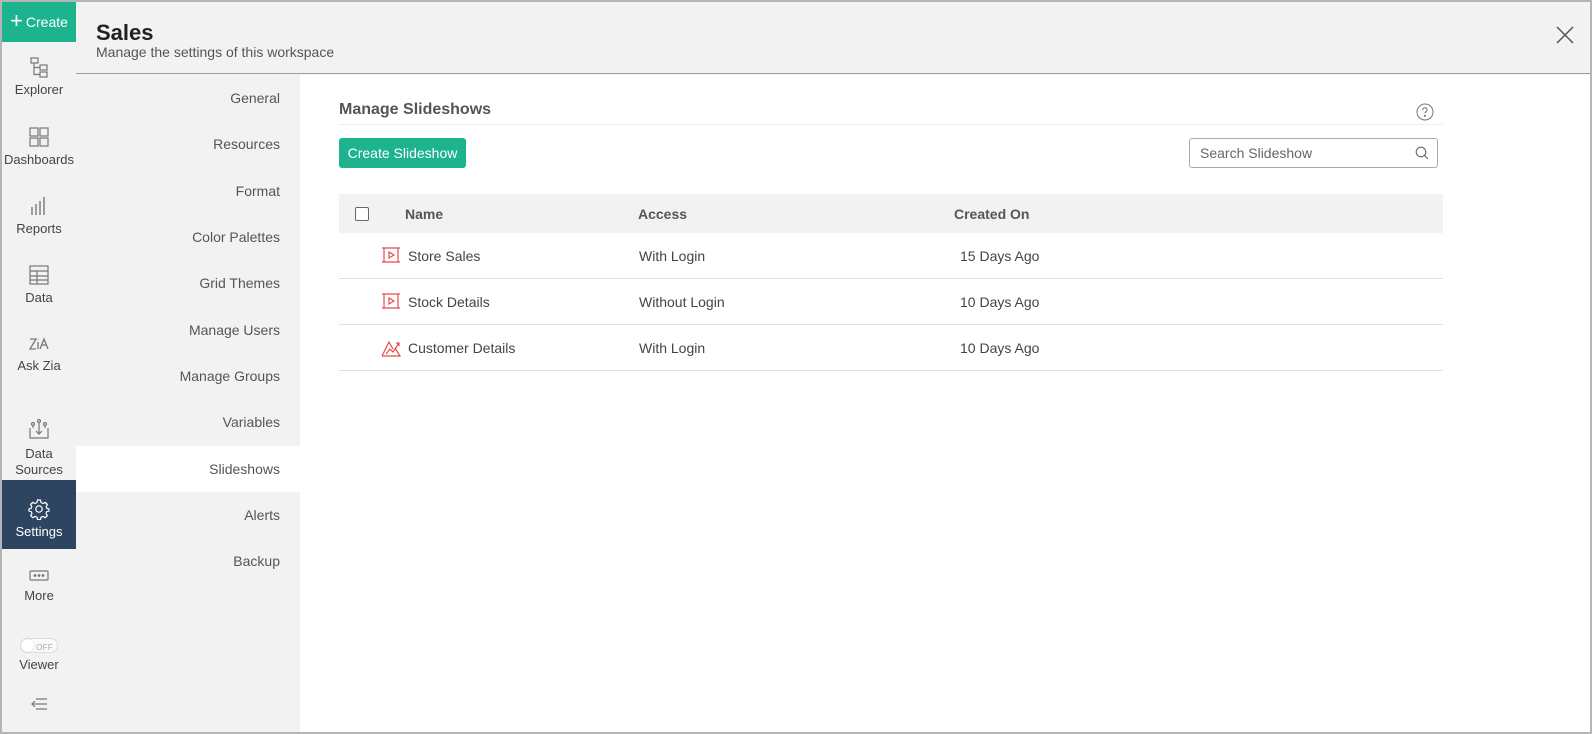  Describe the element at coordinates (188, 515) in the screenshot. I see `settings-item-alerts: Alerts` at that location.